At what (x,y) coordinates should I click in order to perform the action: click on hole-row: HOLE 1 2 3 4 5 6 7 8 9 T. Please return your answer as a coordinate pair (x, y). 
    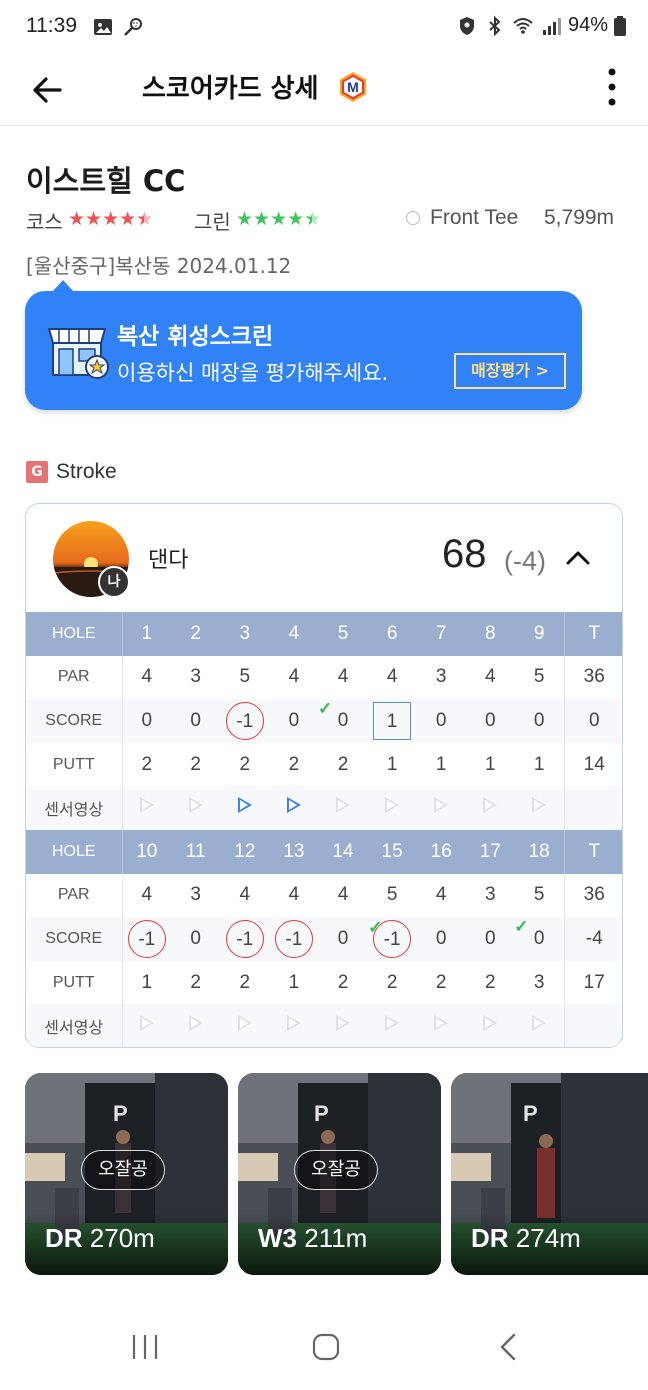
    Looking at the image, I should click on (324, 634).